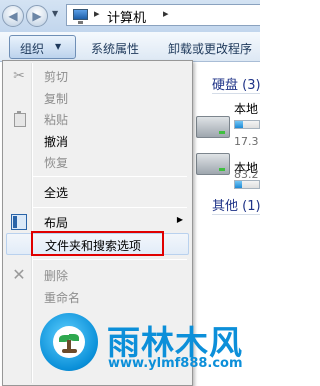  I want to click on back-arrow-icon: ◀, so click(13, 16).